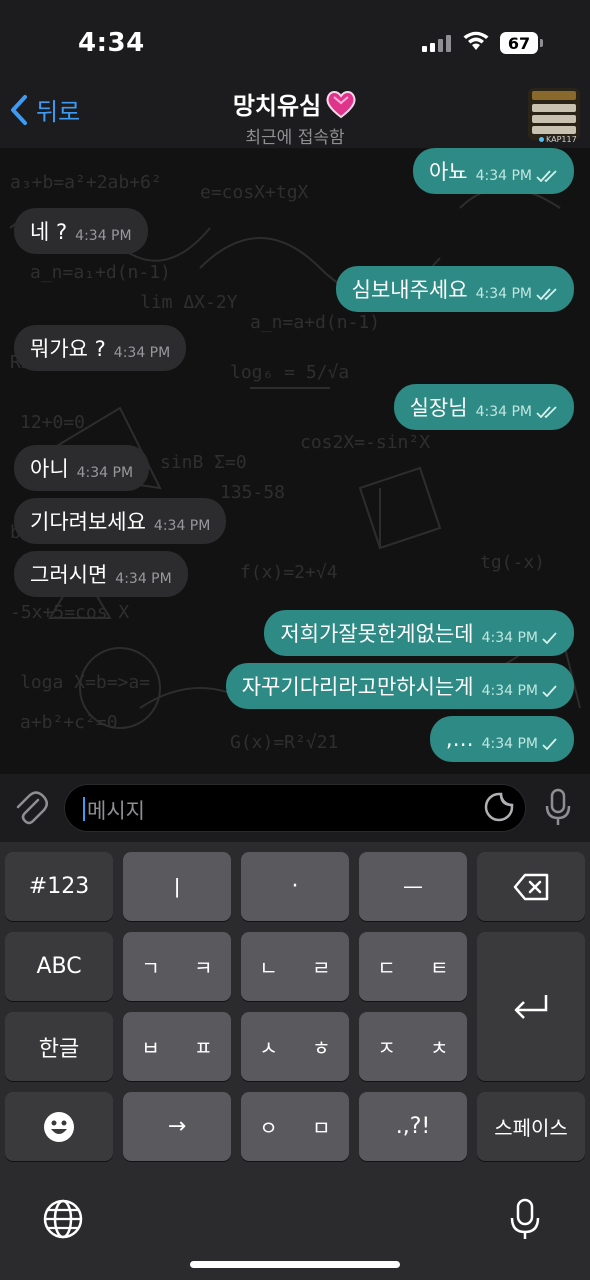  I want to click on key-punctuation: .,?!, so click(413, 1126).